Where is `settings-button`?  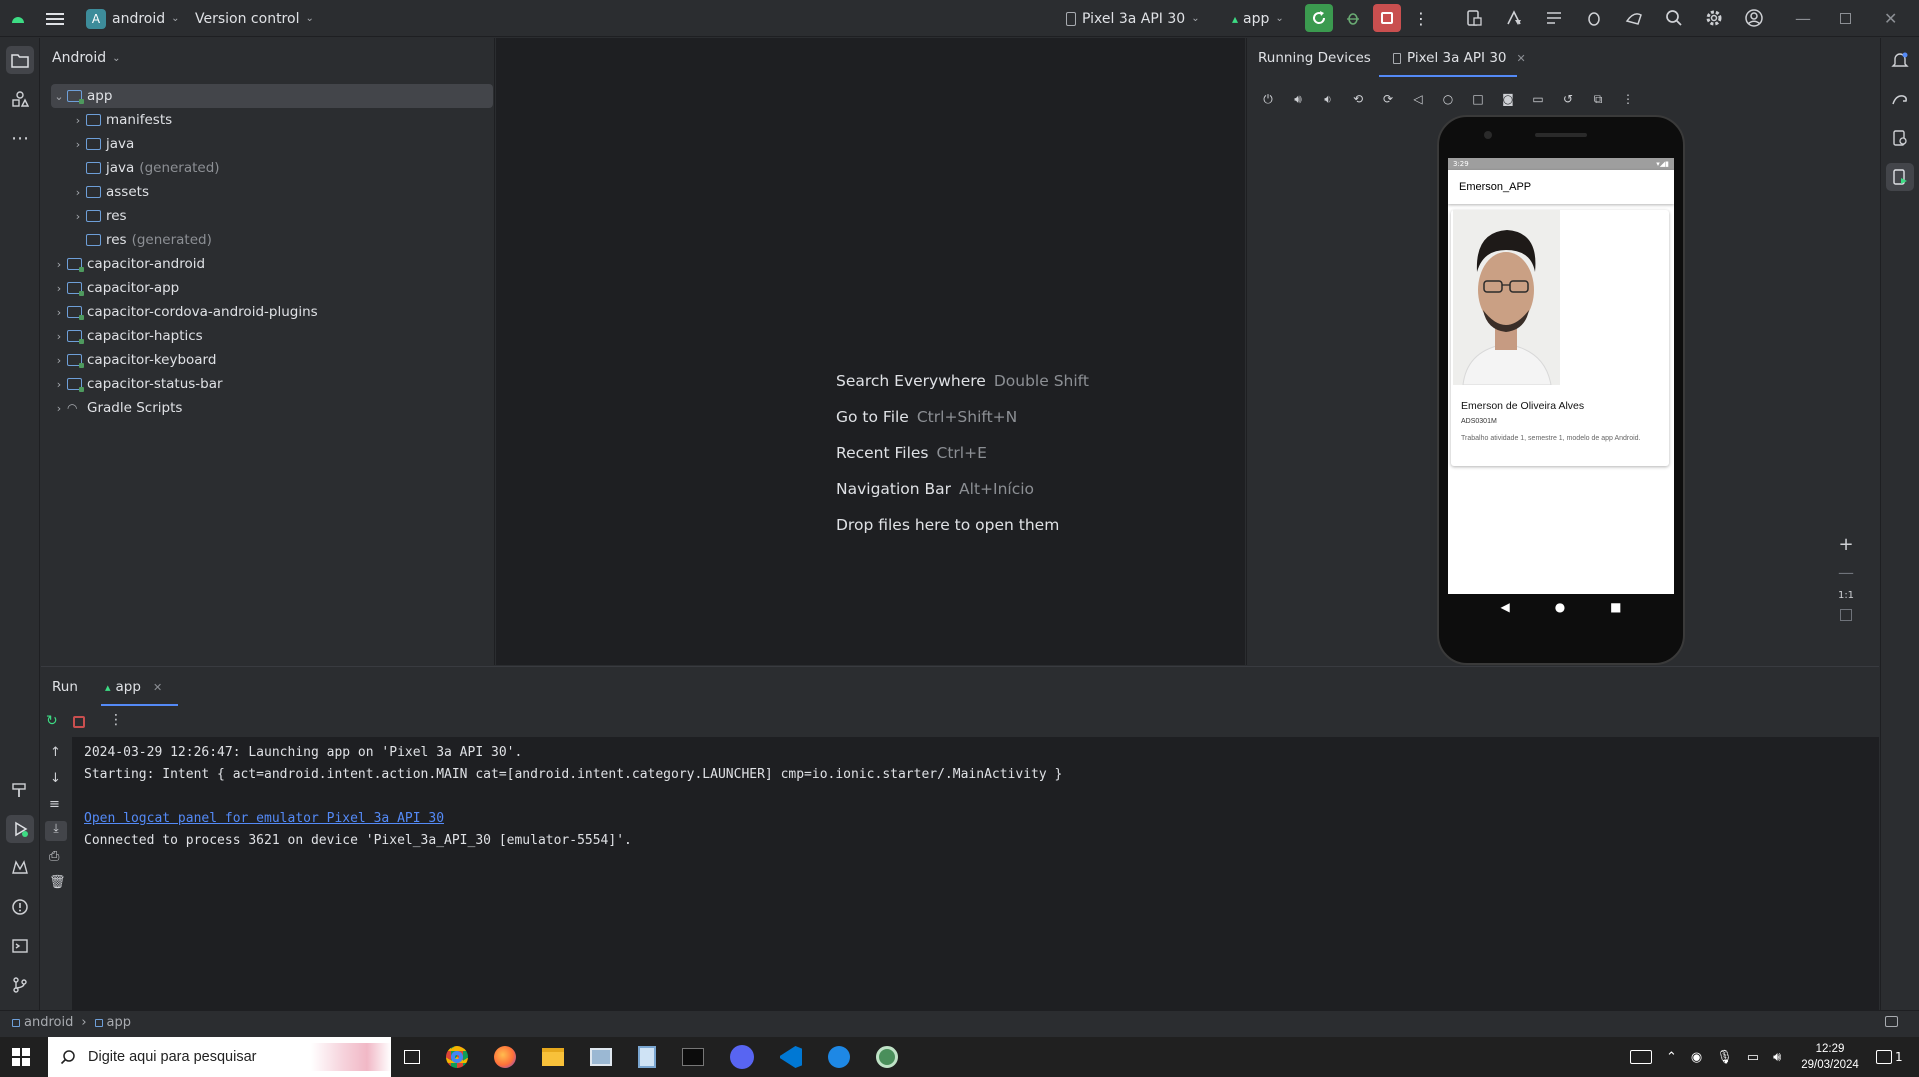 settings-button is located at coordinates (1714, 18).